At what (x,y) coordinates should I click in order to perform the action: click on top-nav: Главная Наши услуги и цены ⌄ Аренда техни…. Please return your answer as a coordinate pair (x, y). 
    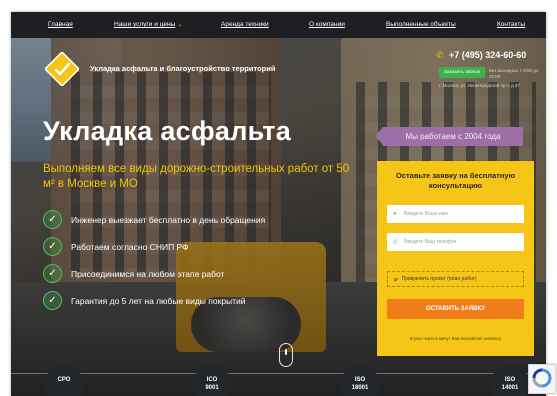
    Looking at the image, I should click on (278, 25).